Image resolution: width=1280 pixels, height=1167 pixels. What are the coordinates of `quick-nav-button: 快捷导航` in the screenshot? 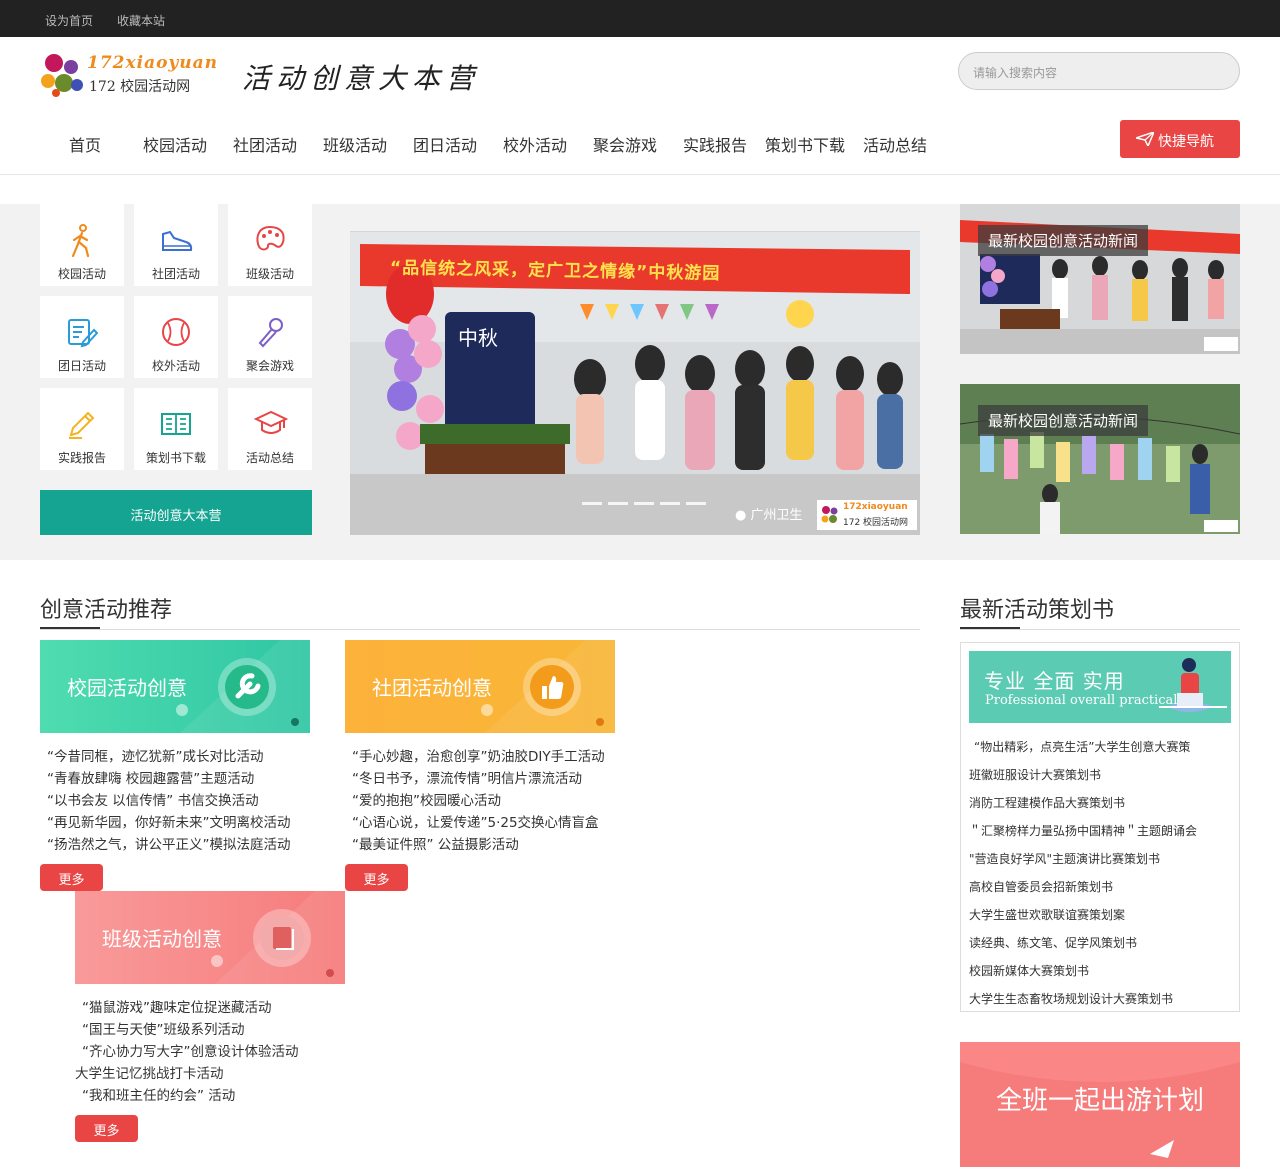 It's located at (1180, 139).